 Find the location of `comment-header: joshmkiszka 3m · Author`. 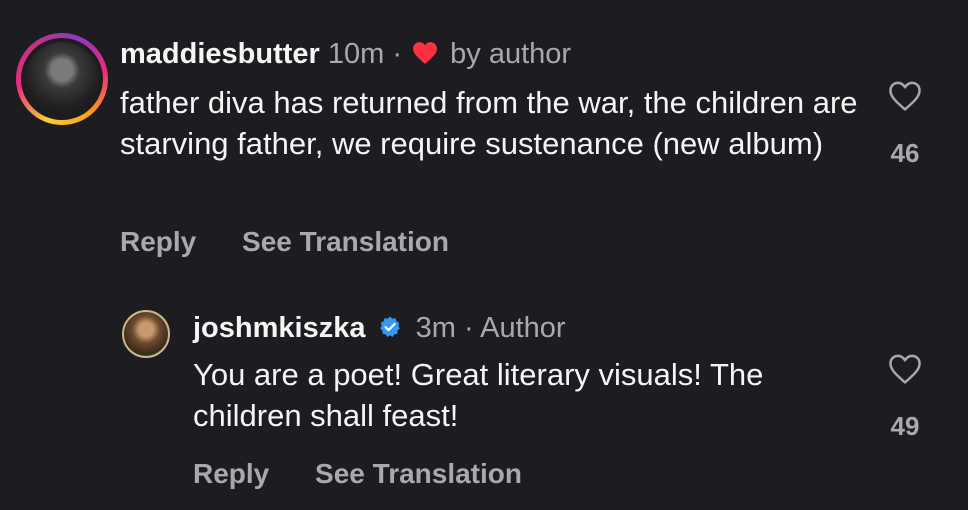

comment-header: joshmkiszka 3m · Author is located at coordinates (379, 328).